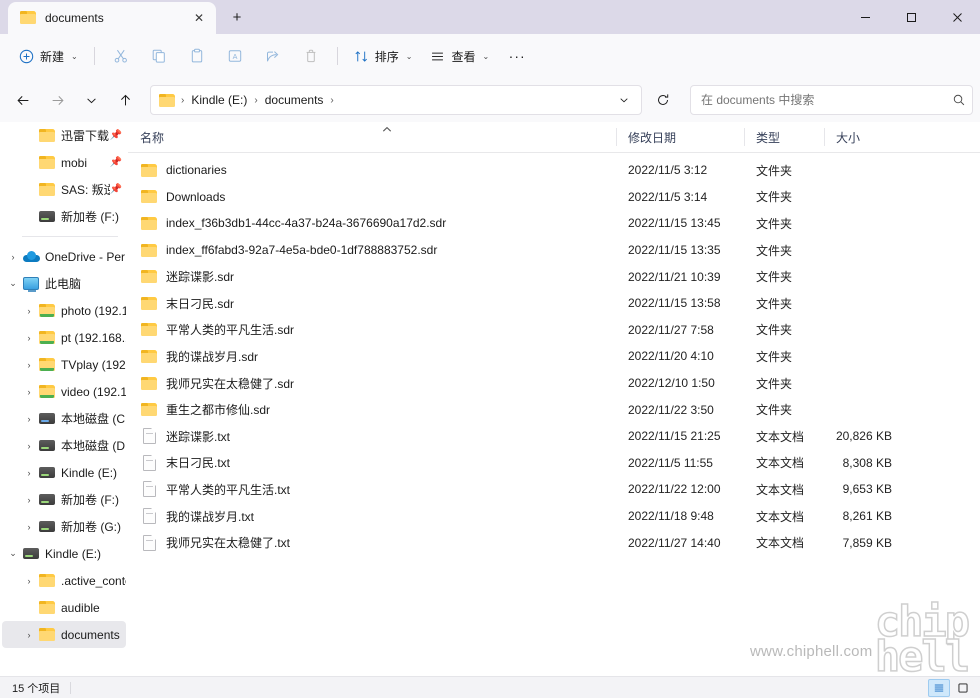 This screenshot has height=698, width=980. I want to click on table-row: 我师兄实在太稳健了.sdr 2022/12/10 1:50 文件夹, so click(554, 383).